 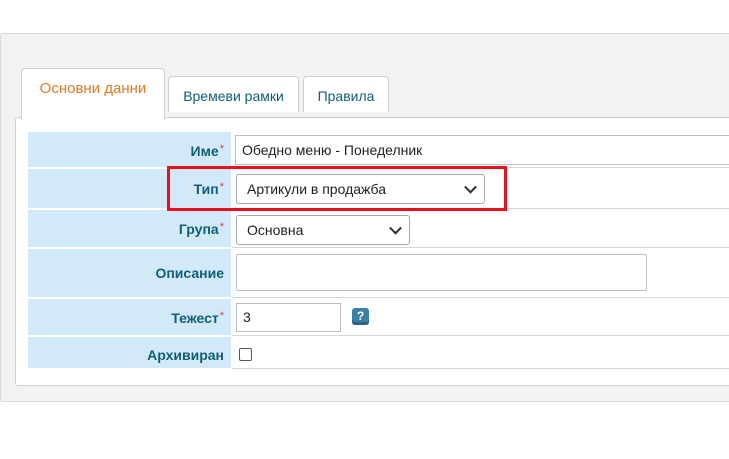 I want to click on form-row-type: Тип* Артикули в продажба, so click(x=378, y=188).